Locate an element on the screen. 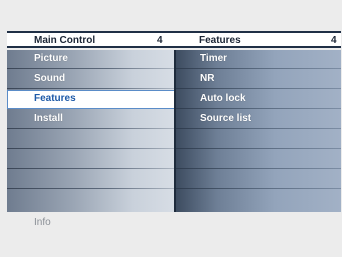 This screenshot has height=257, width=342. menu-item-label: Features is located at coordinates (55, 98).